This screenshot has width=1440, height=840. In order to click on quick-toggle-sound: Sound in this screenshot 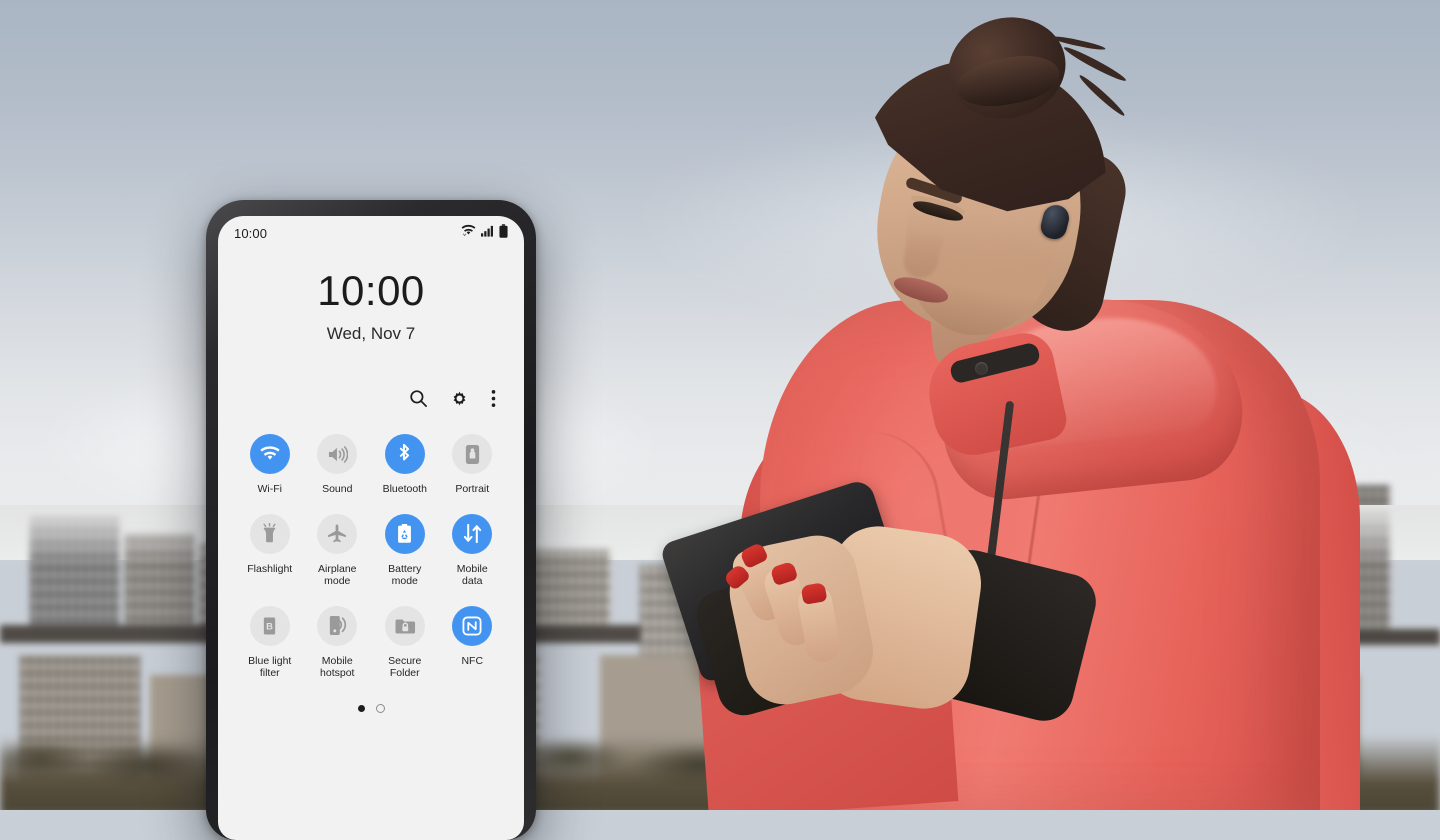, I will do `click(338, 465)`.